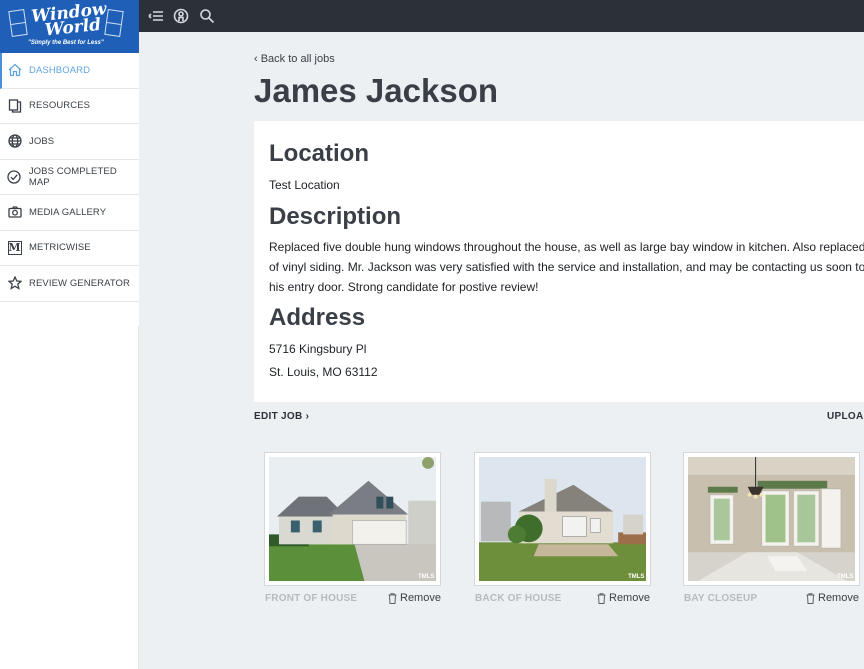  I want to click on photo-bay-closeup: TMLS, so click(771, 519).